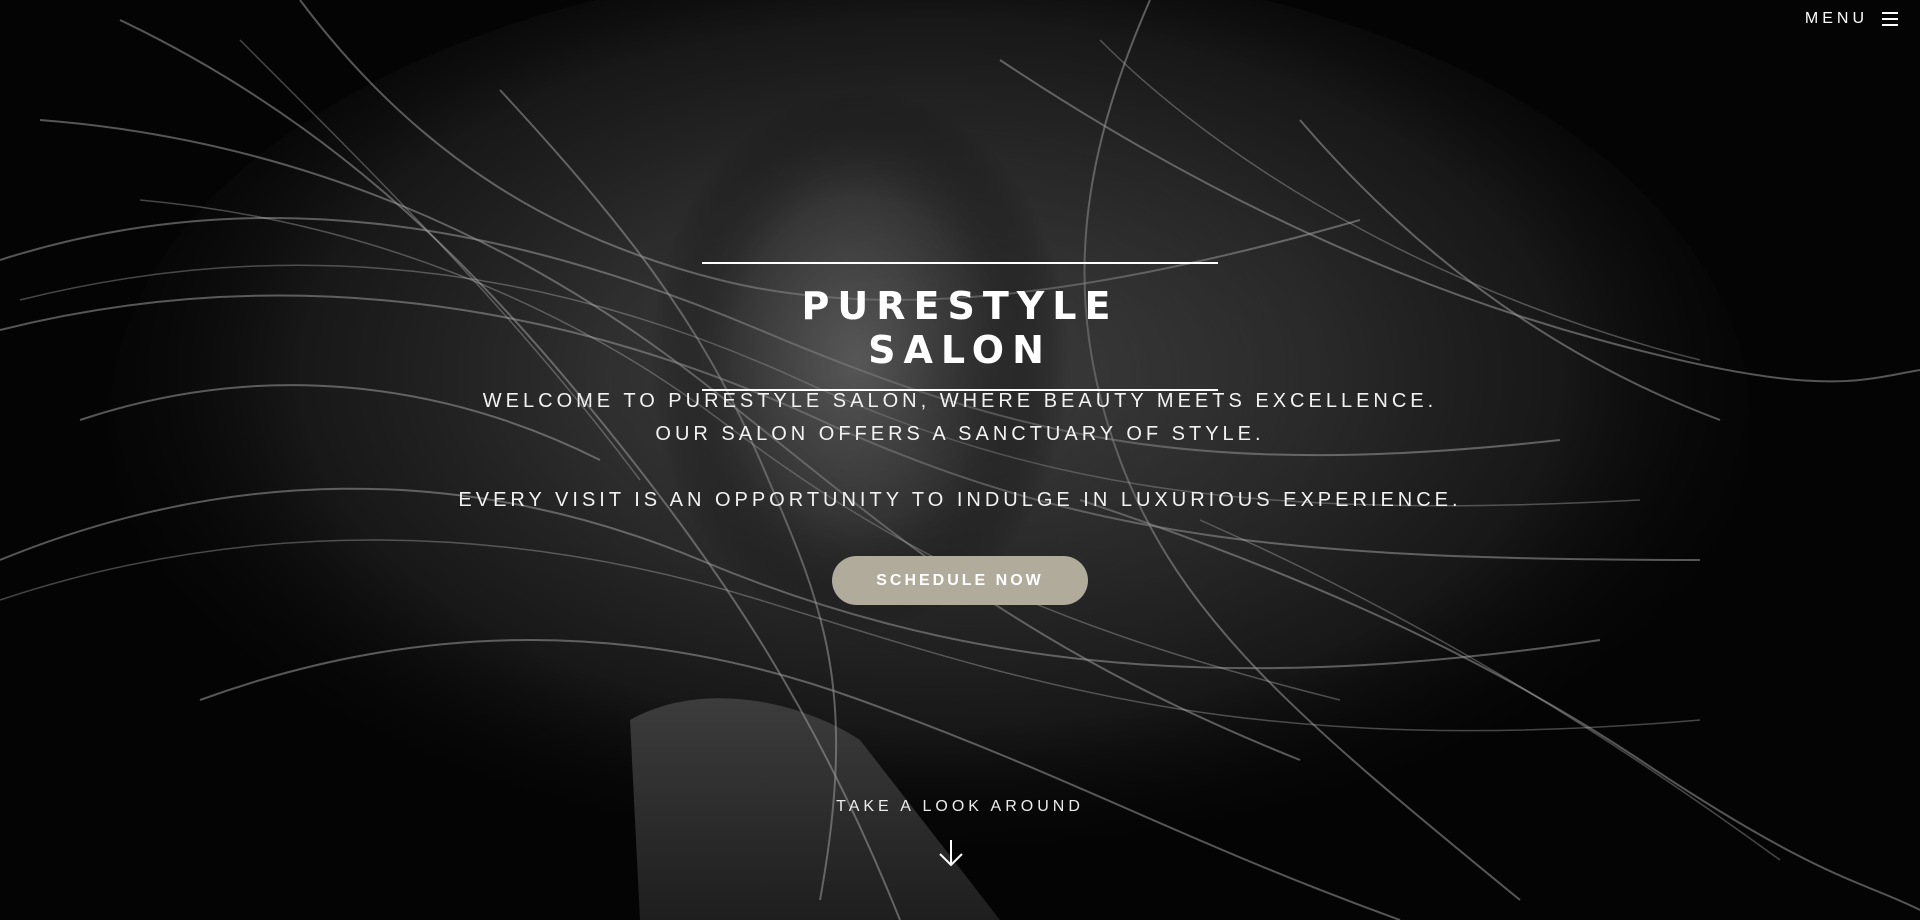 The image size is (1920, 920). What do you see at coordinates (1890, 19) in the screenshot?
I see `hamburger-icon` at bounding box center [1890, 19].